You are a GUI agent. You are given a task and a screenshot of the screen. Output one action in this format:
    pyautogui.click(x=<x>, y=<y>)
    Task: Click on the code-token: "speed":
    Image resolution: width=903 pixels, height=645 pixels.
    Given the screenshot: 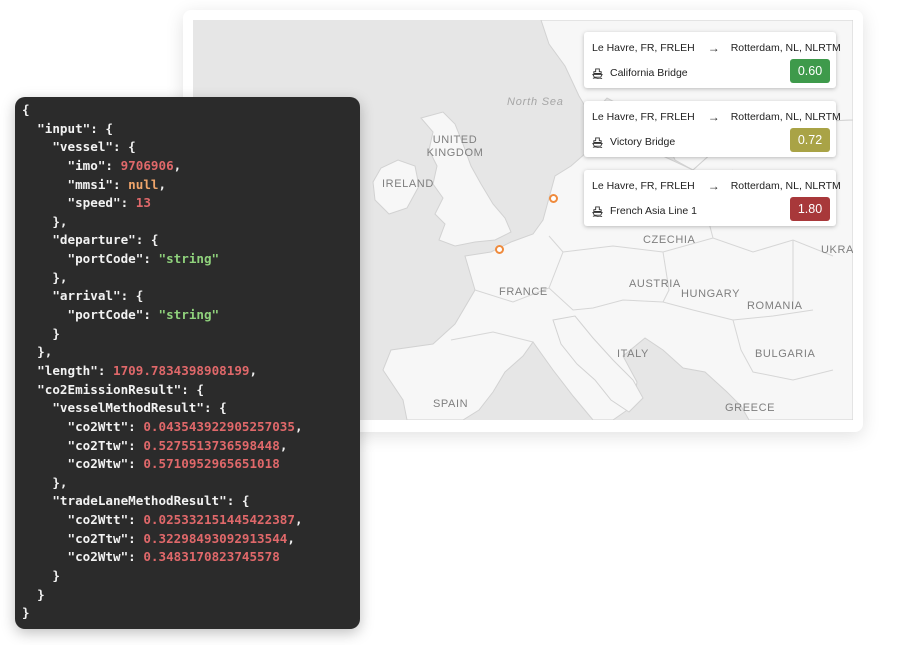 What is the action you would take?
    pyautogui.click(x=79, y=203)
    